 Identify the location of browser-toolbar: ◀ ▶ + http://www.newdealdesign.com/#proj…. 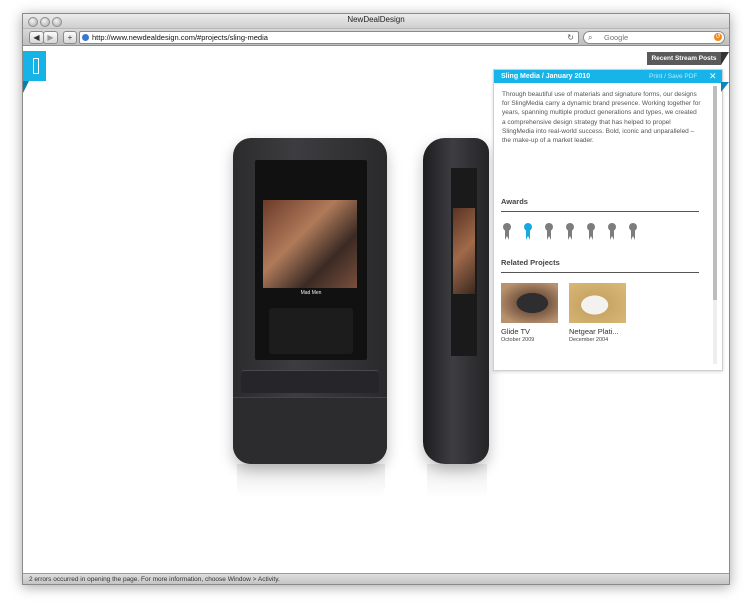
(376, 37).